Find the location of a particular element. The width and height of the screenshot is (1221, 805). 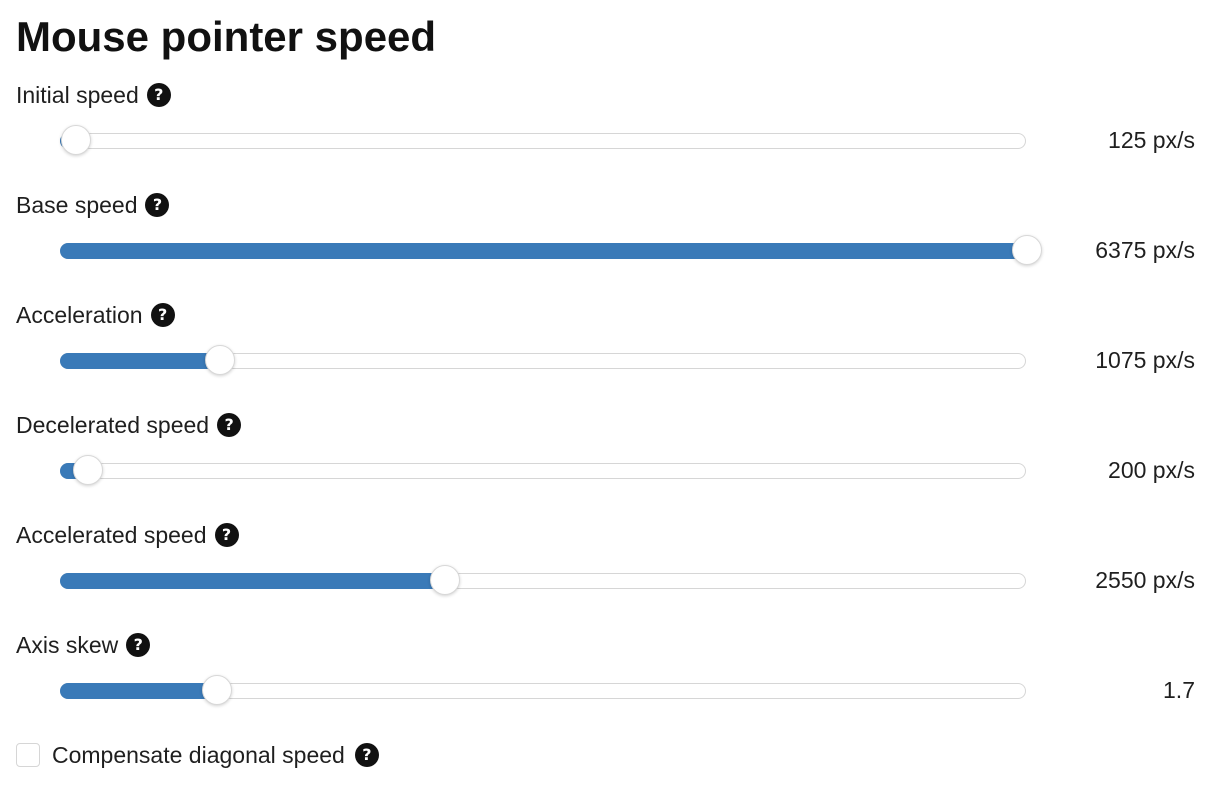

setting-acceleration: Acceleration ? 1075 px/s is located at coordinates (610, 355).